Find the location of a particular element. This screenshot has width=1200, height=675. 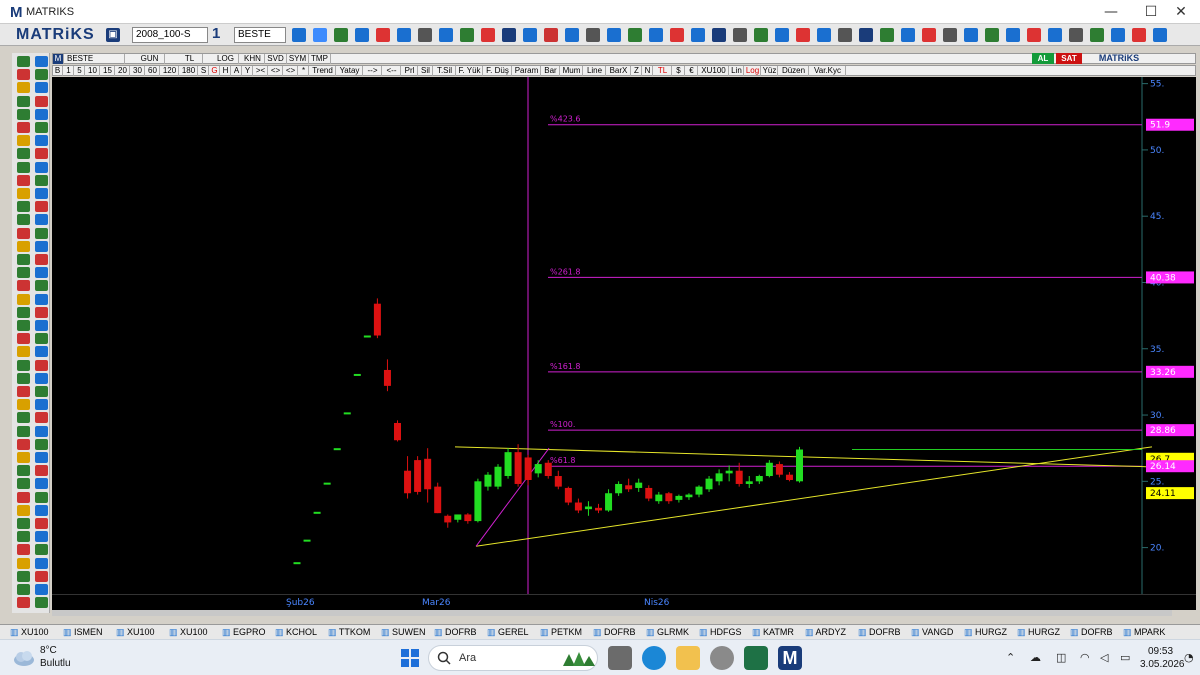

period-button: Sil is located at coordinates (426, 71).